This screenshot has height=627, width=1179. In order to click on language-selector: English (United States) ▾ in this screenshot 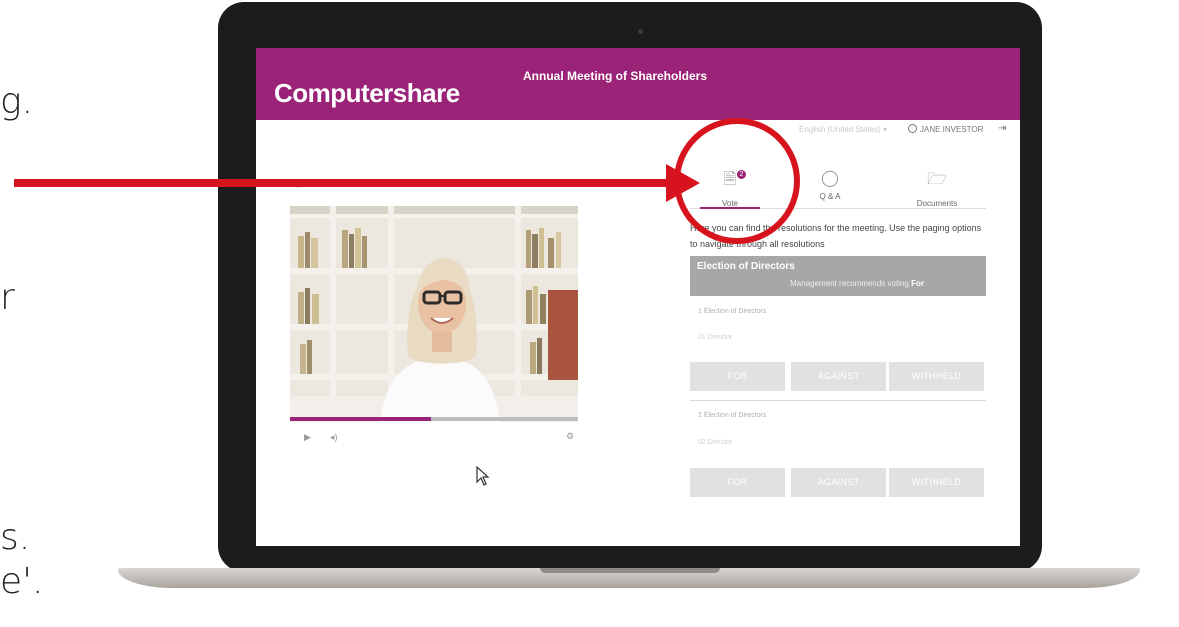, I will do `click(843, 129)`.